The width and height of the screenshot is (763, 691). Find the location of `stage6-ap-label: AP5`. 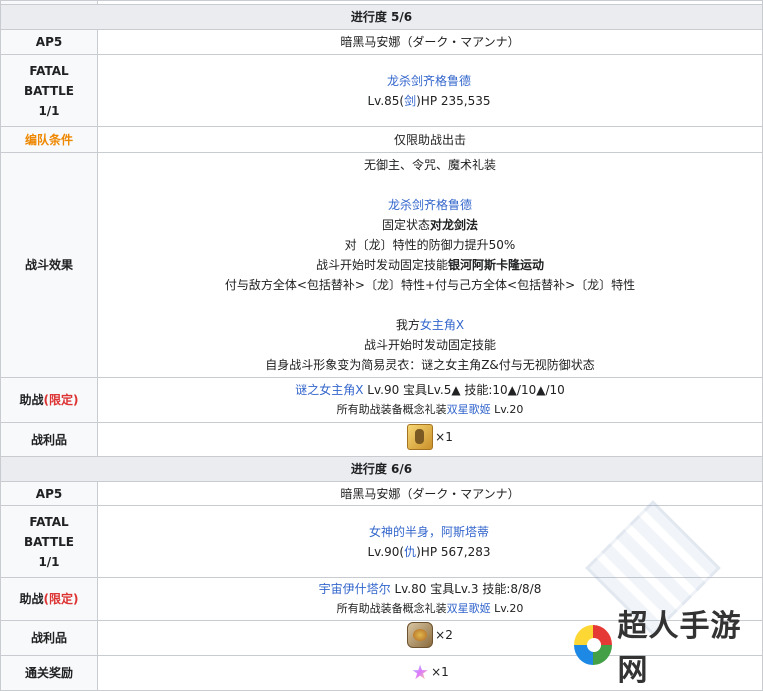

stage6-ap-label: AP5 is located at coordinates (49, 493).